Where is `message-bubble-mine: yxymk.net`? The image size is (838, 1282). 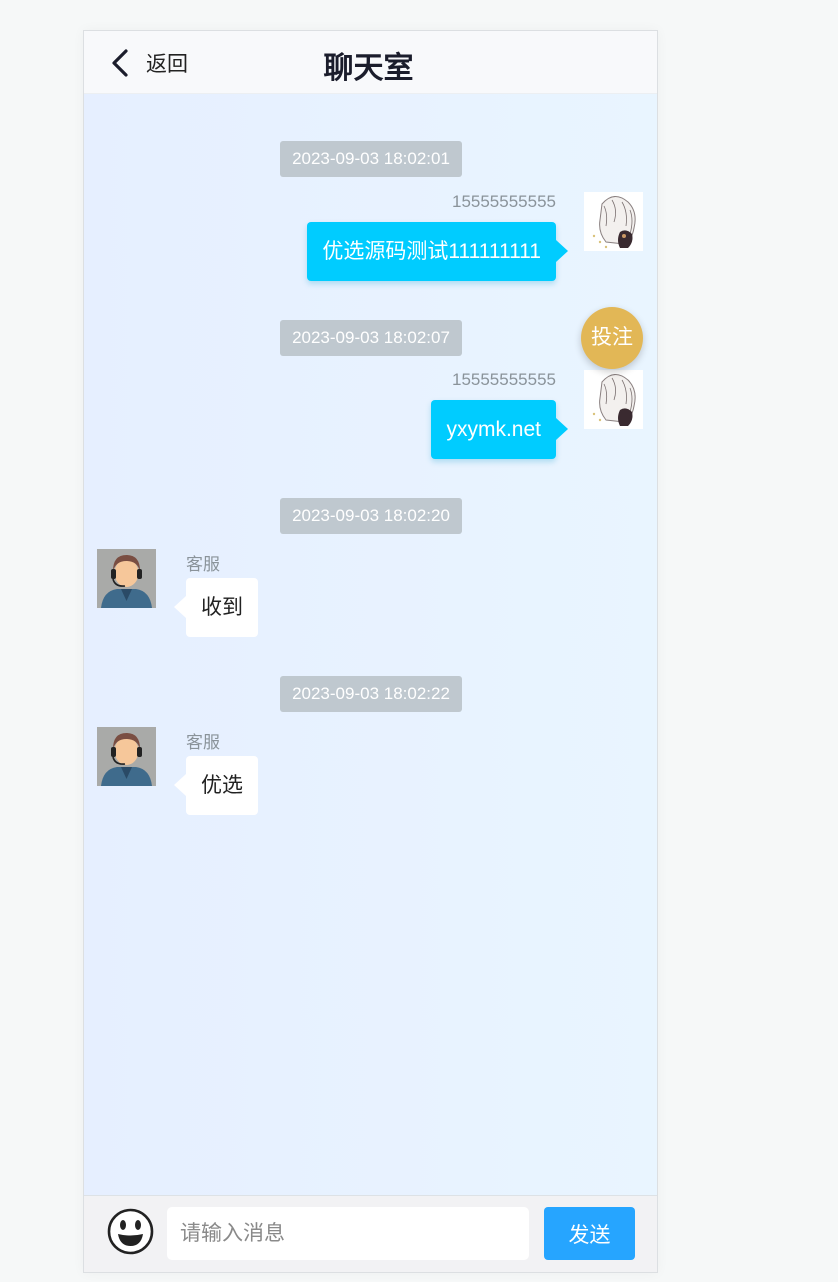 message-bubble-mine: yxymk.net is located at coordinates (499, 429).